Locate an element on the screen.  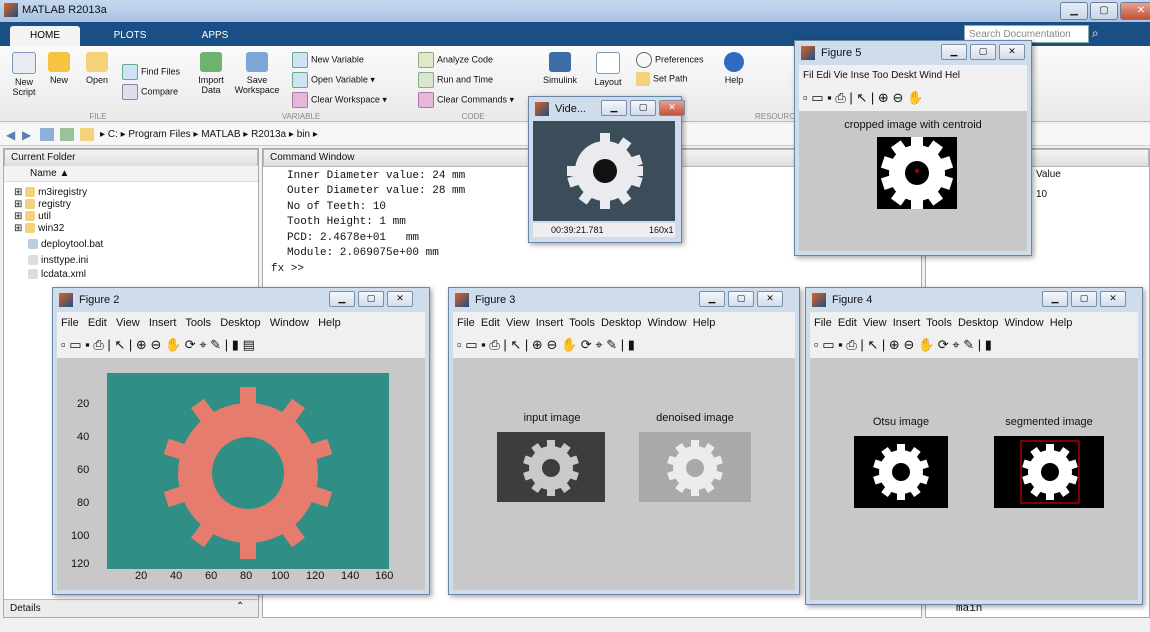
menu-help: Hel is located at coordinates (952, 75).